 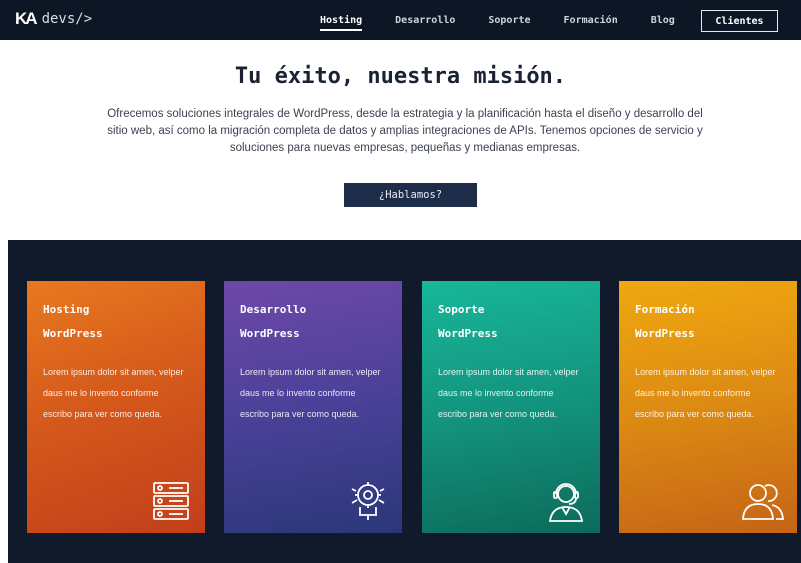 What do you see at coordinates (171, 501) in the screenshot?
I see `server-icon` at bounding box center [171, 501].